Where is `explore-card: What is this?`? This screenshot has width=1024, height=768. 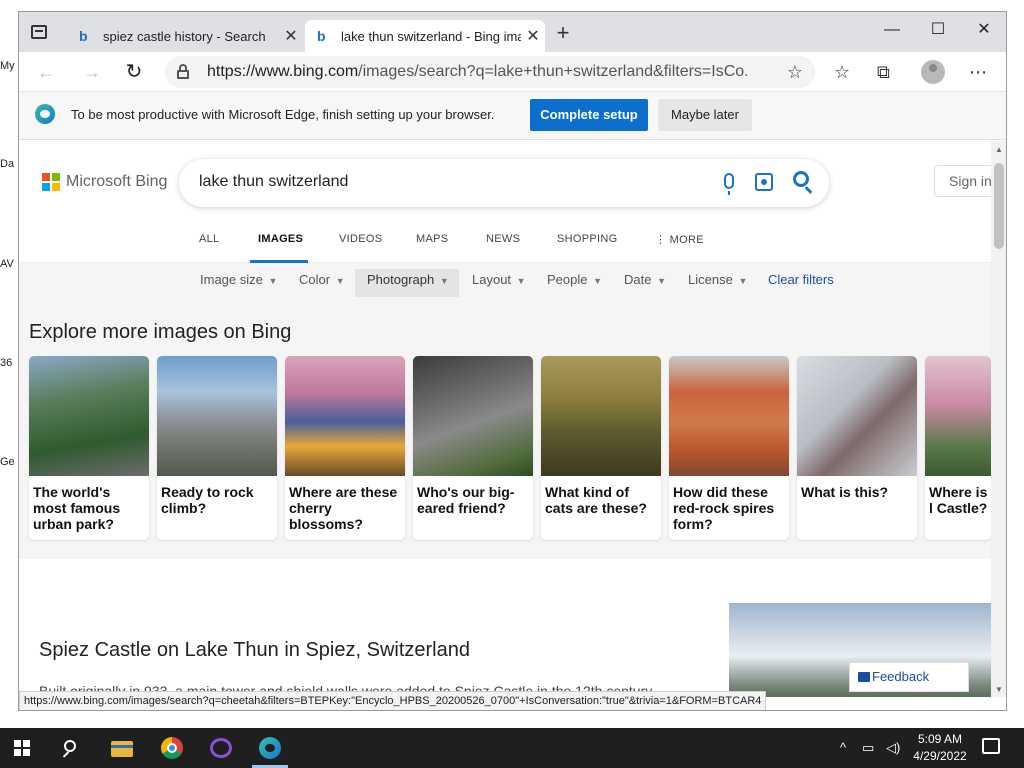
explore-card: What is this? is located at coordinates (857, 448).